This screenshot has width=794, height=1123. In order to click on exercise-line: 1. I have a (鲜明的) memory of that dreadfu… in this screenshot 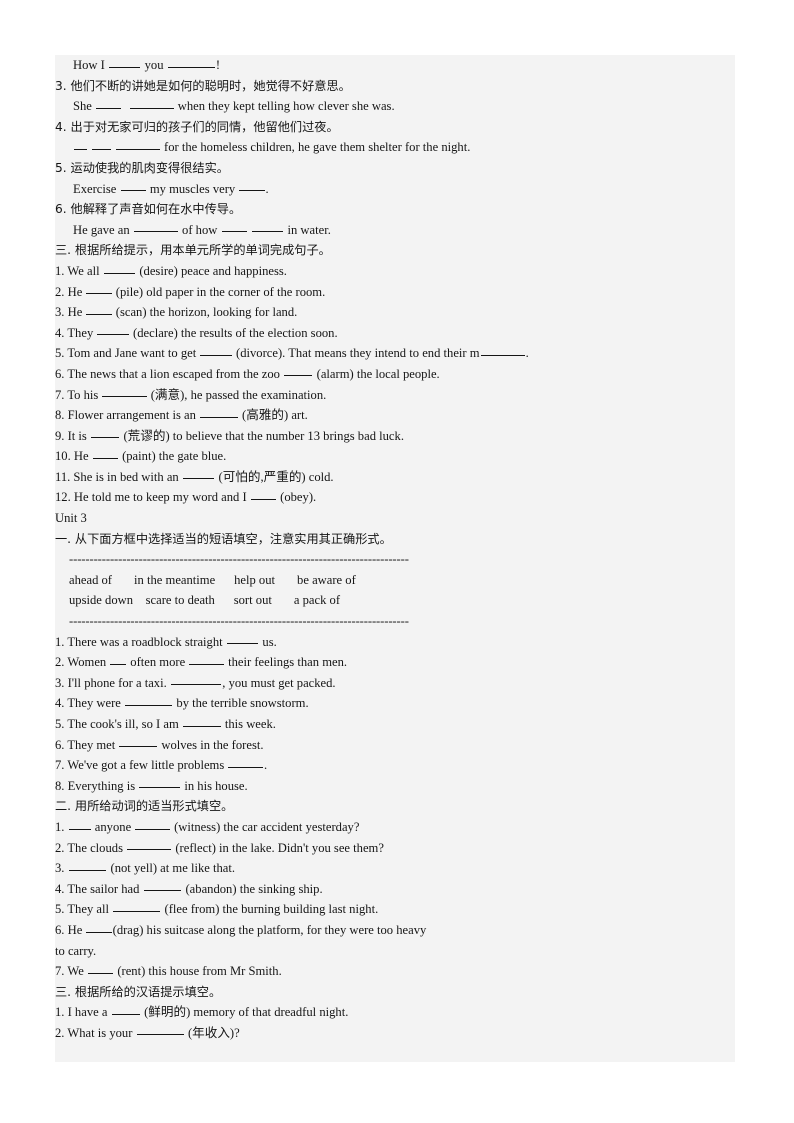, I will do `click(395, 1012)`.